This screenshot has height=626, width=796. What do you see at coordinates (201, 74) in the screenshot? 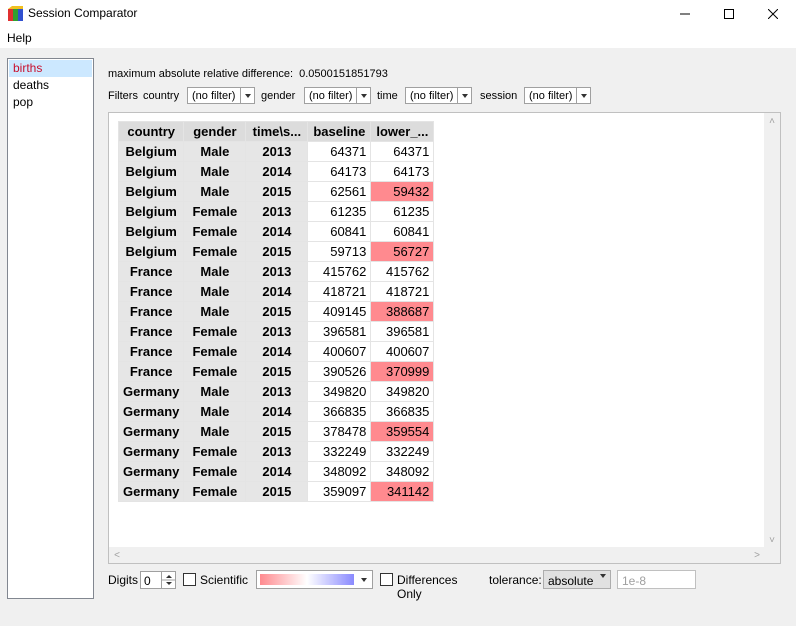
I see `max-difference-label: maximum absolute relative difference:` at bounding box center [201, 74].